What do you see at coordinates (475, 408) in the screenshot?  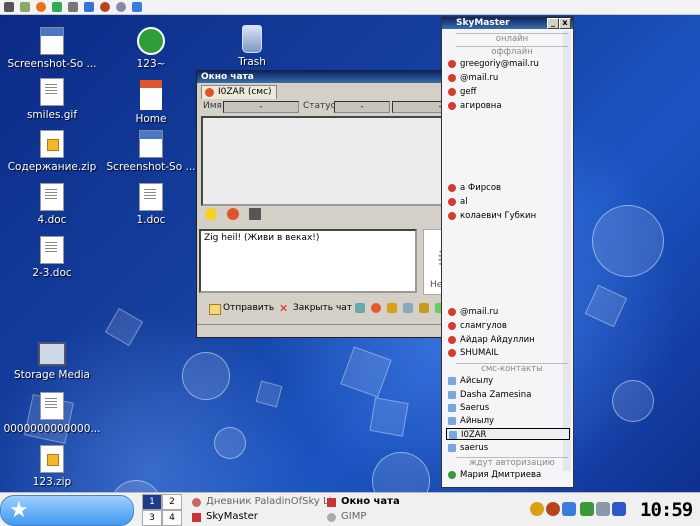 I see `contact-label: Saerus` at bounding box center [475, 408].